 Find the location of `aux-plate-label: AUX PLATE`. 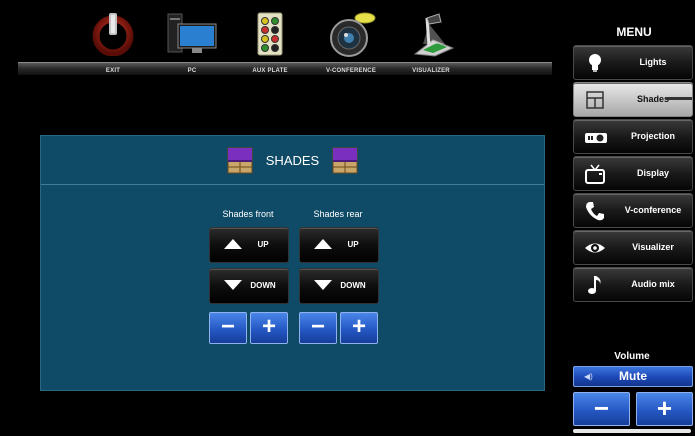

aux-plate-label: AUX PLATE is located at coordinates (270, 71).